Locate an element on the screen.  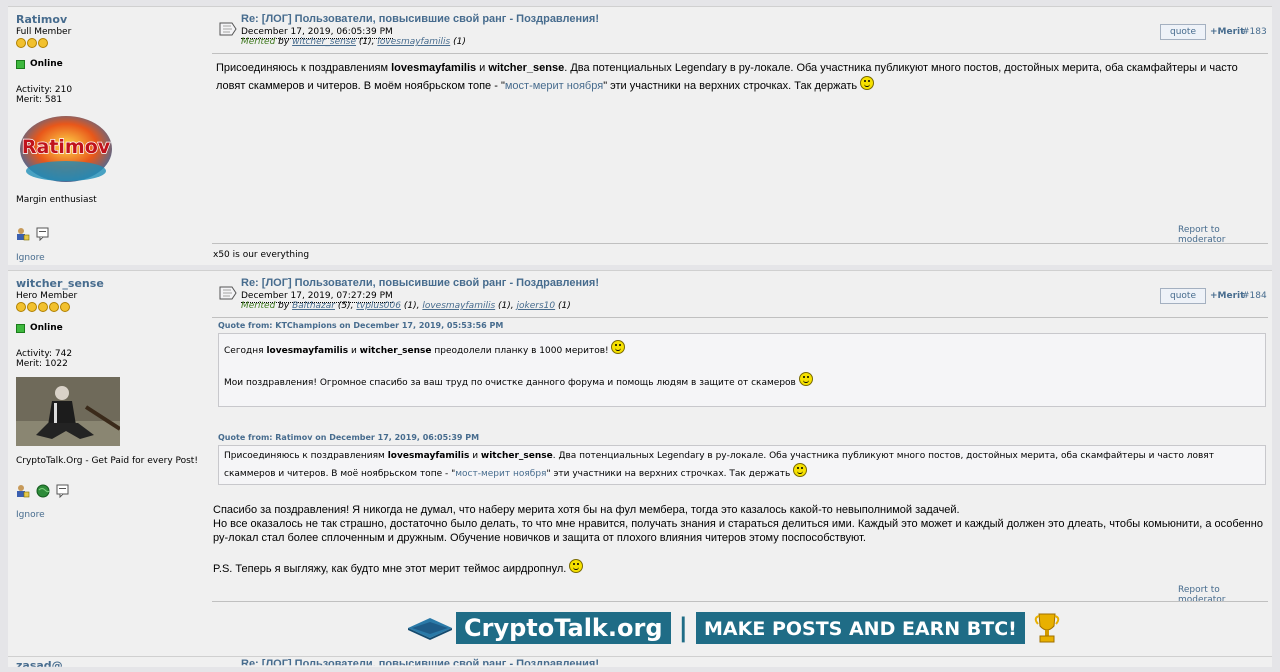
avatar is located at coordinates (68, 411).